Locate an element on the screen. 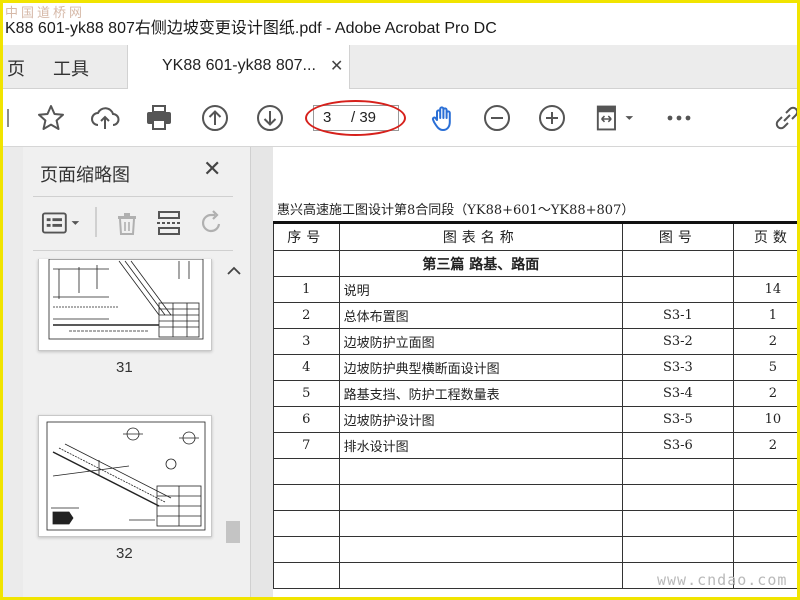  thumbnail-page-number: 32 is located at coordinates (124, 553).